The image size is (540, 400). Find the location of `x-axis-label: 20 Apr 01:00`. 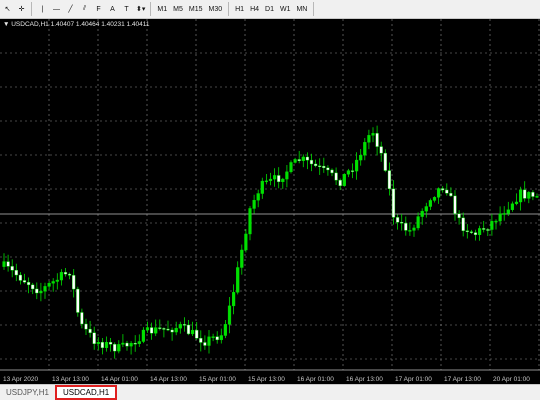

x-axis-label: 20 Apr 01:00 is located at coordinates (511, 379).